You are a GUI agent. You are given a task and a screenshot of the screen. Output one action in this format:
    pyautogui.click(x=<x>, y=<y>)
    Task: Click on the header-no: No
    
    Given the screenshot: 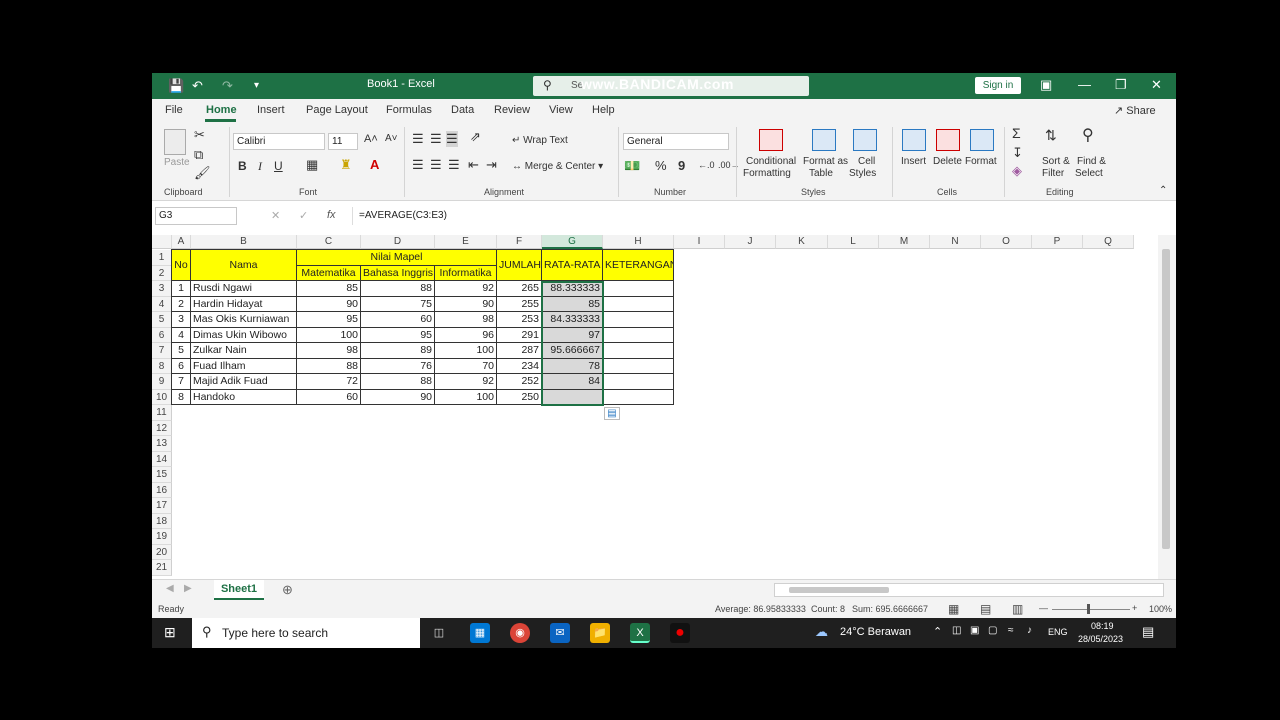 What is the action you would take?
    pyautogui.click(x=181, y=265)
    